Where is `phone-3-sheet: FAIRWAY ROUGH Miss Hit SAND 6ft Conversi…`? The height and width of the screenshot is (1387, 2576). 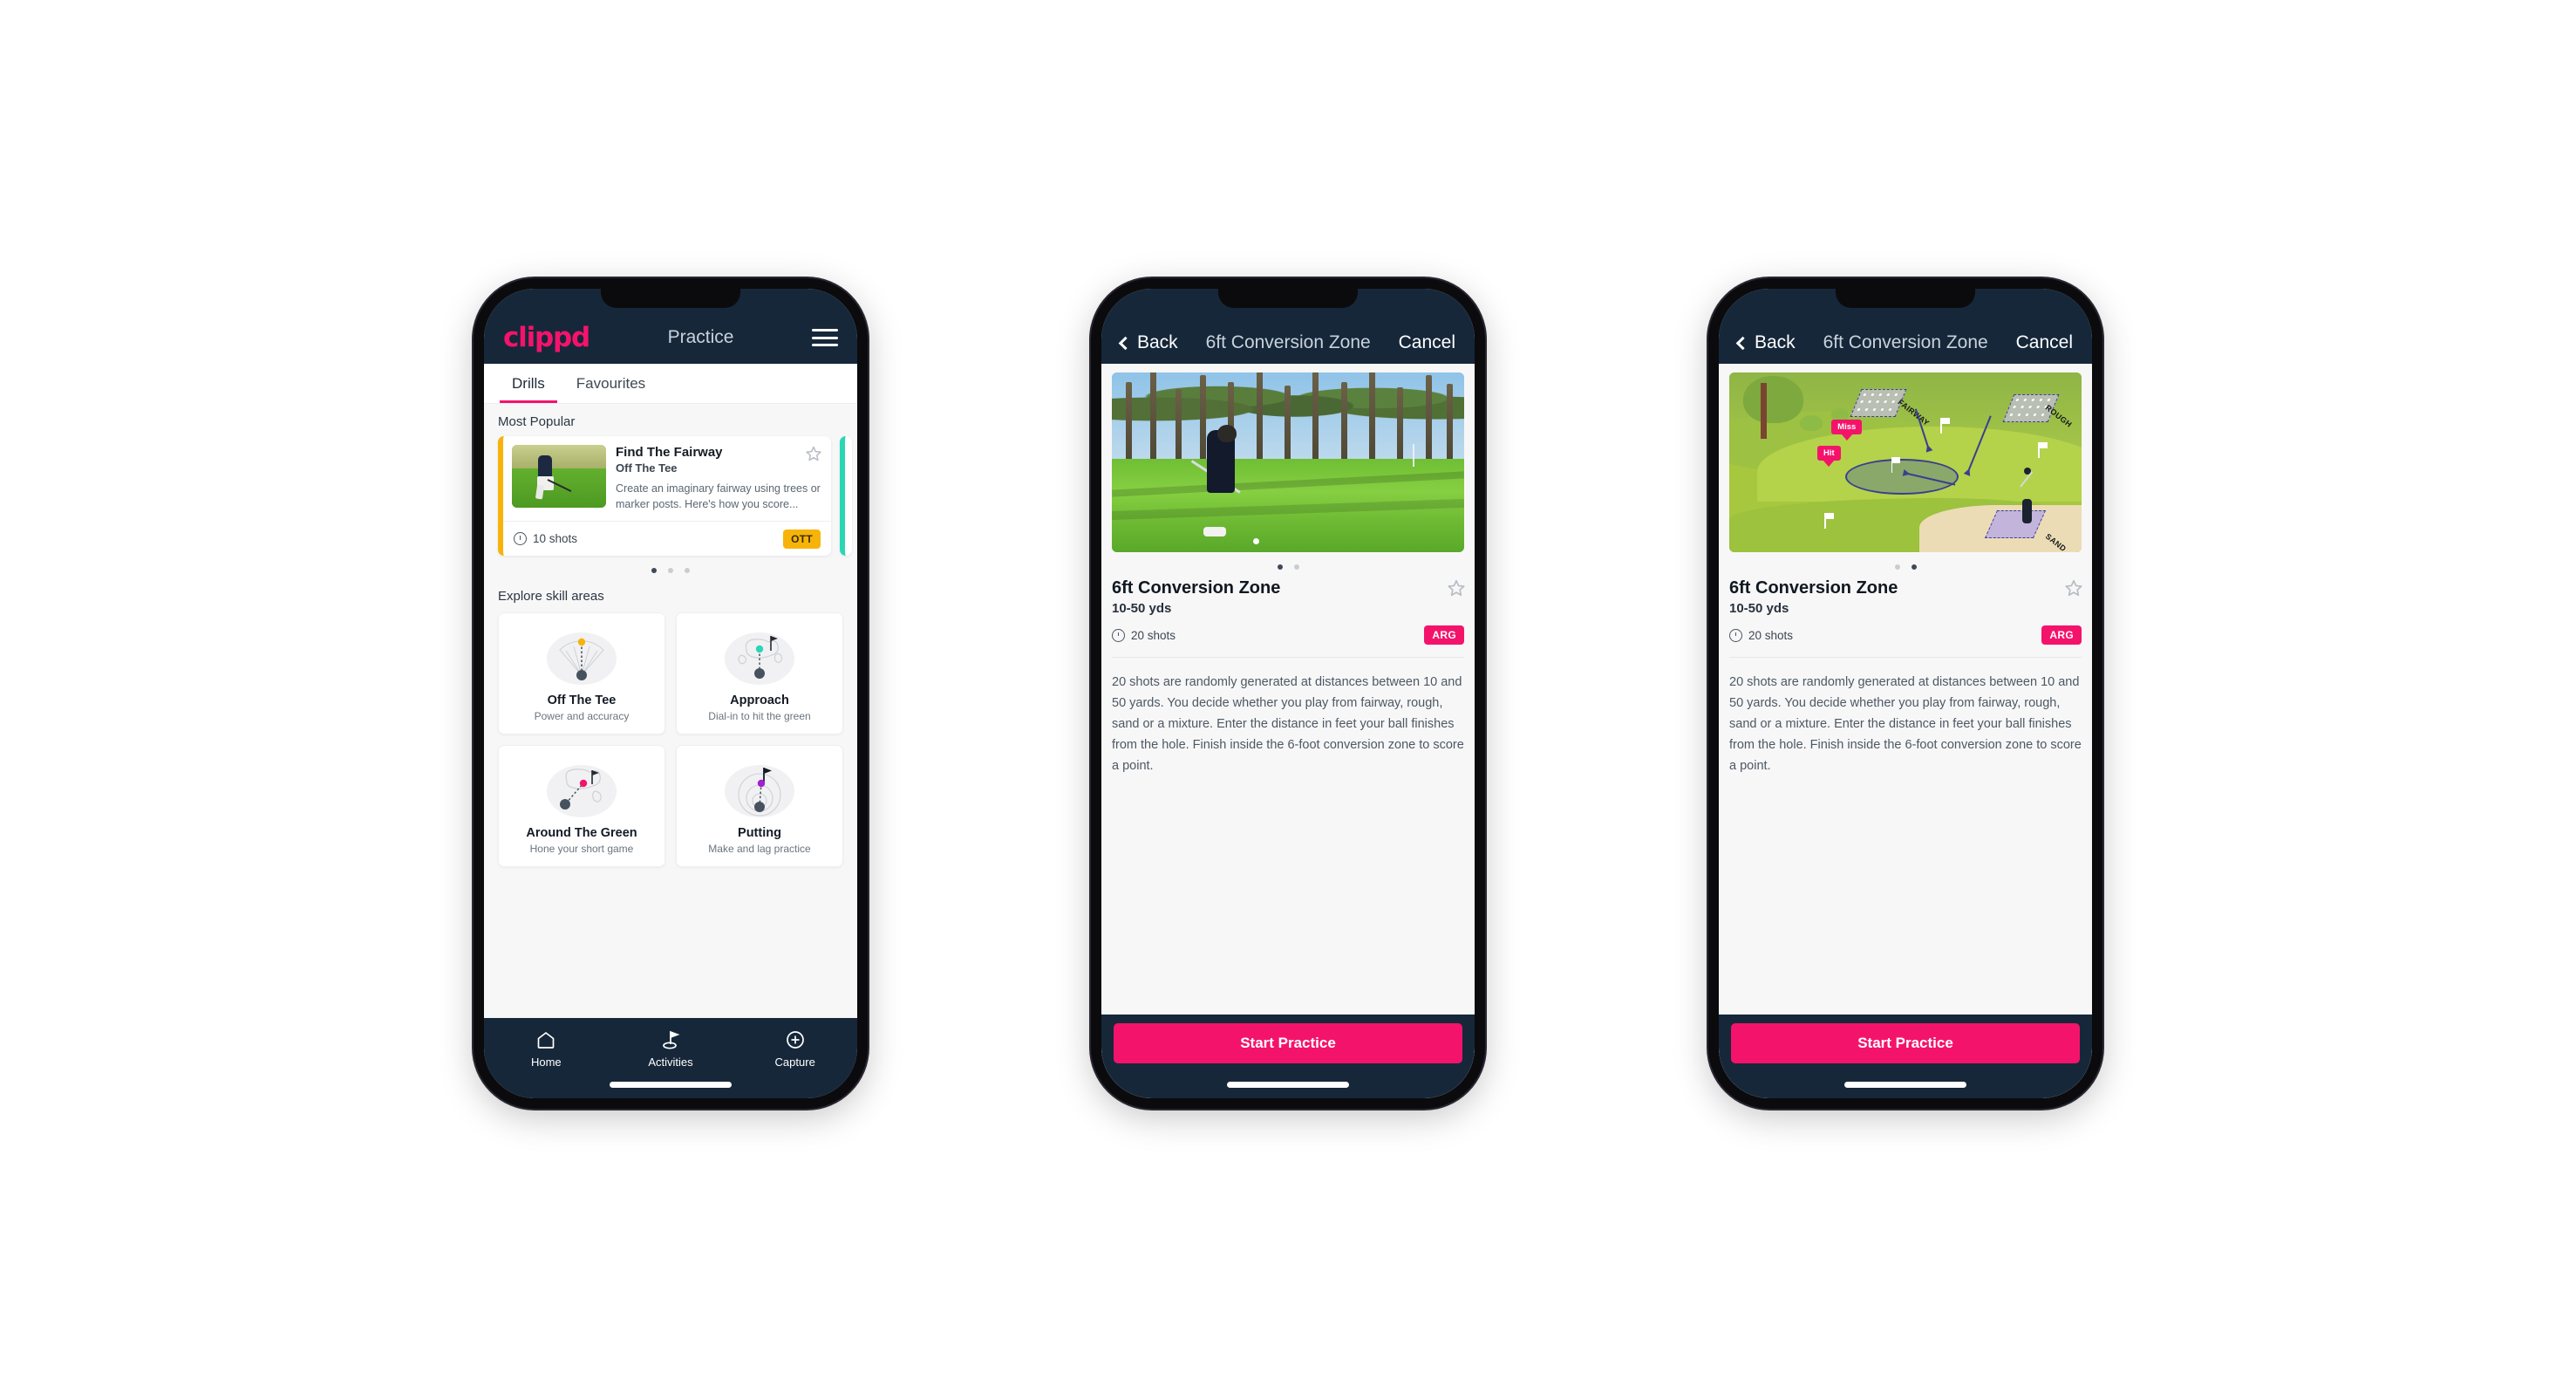
phone-3-sheet: FAIRWAY ROUGH Miss Hit SAND 6ft Conversi… is located at coordinates (1906, 731).